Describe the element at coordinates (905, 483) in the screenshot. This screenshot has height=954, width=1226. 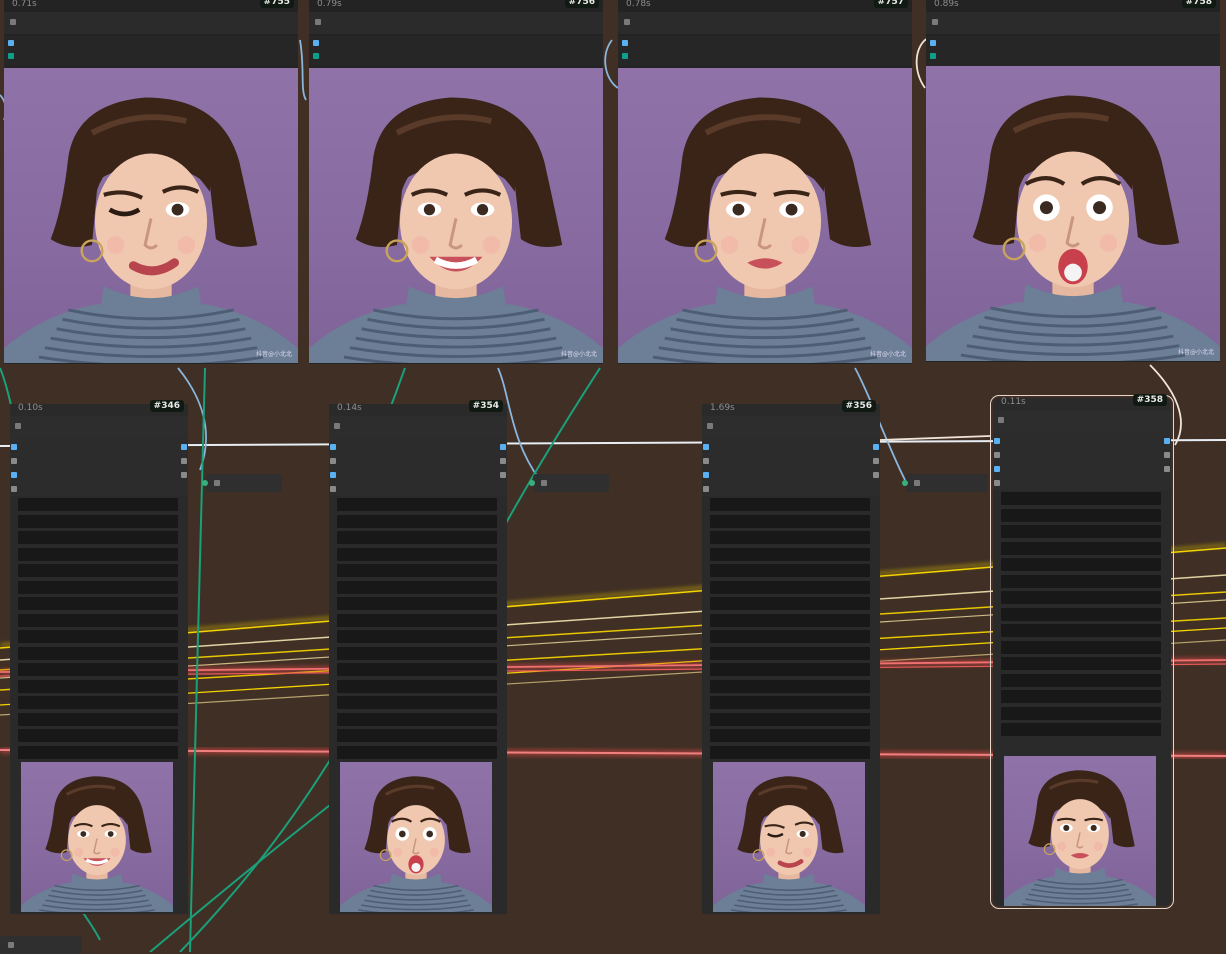
I see `reroute-dot-icon` at that location.